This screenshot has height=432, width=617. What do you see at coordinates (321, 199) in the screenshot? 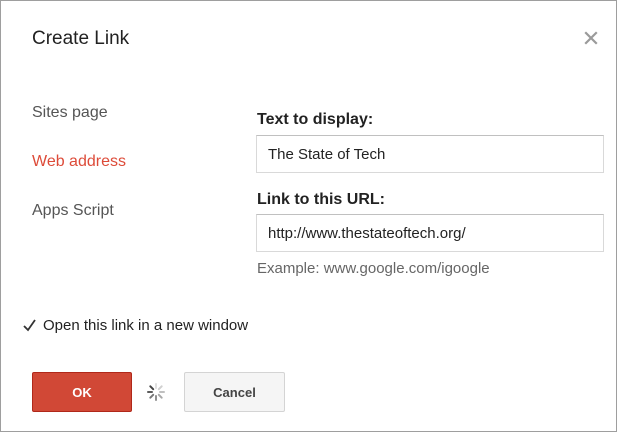
I see `link-url-label: Link to this URL:` at bounding box center [321, 199].